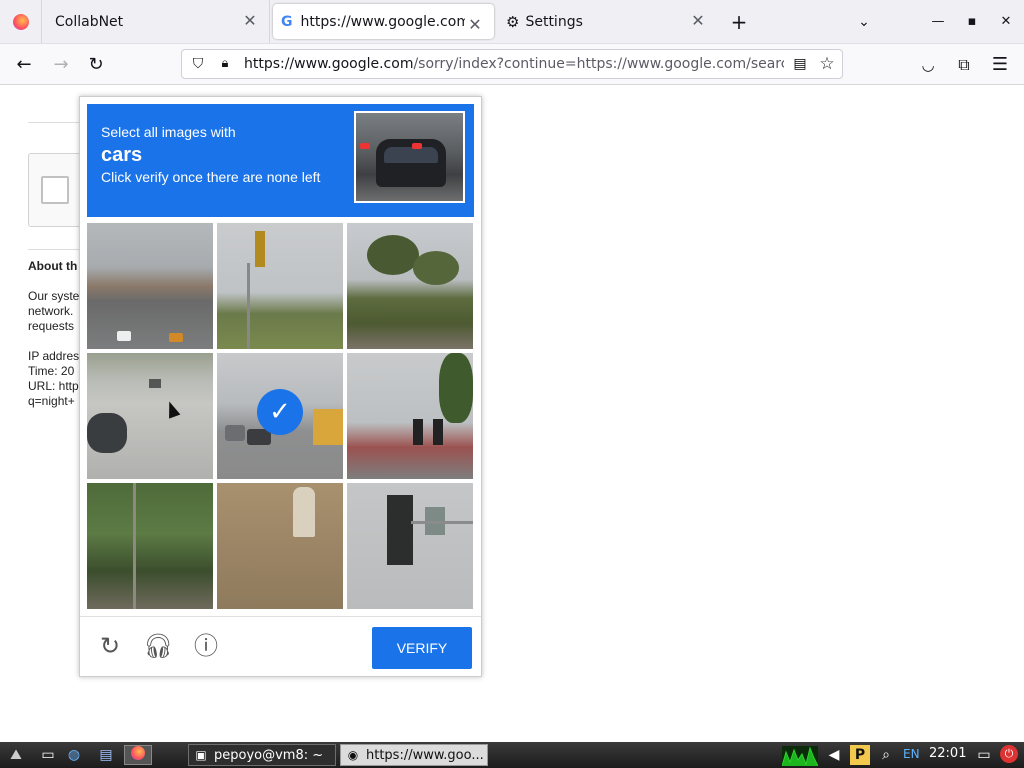  I want to click on firefox-icon, so click(138, 753).